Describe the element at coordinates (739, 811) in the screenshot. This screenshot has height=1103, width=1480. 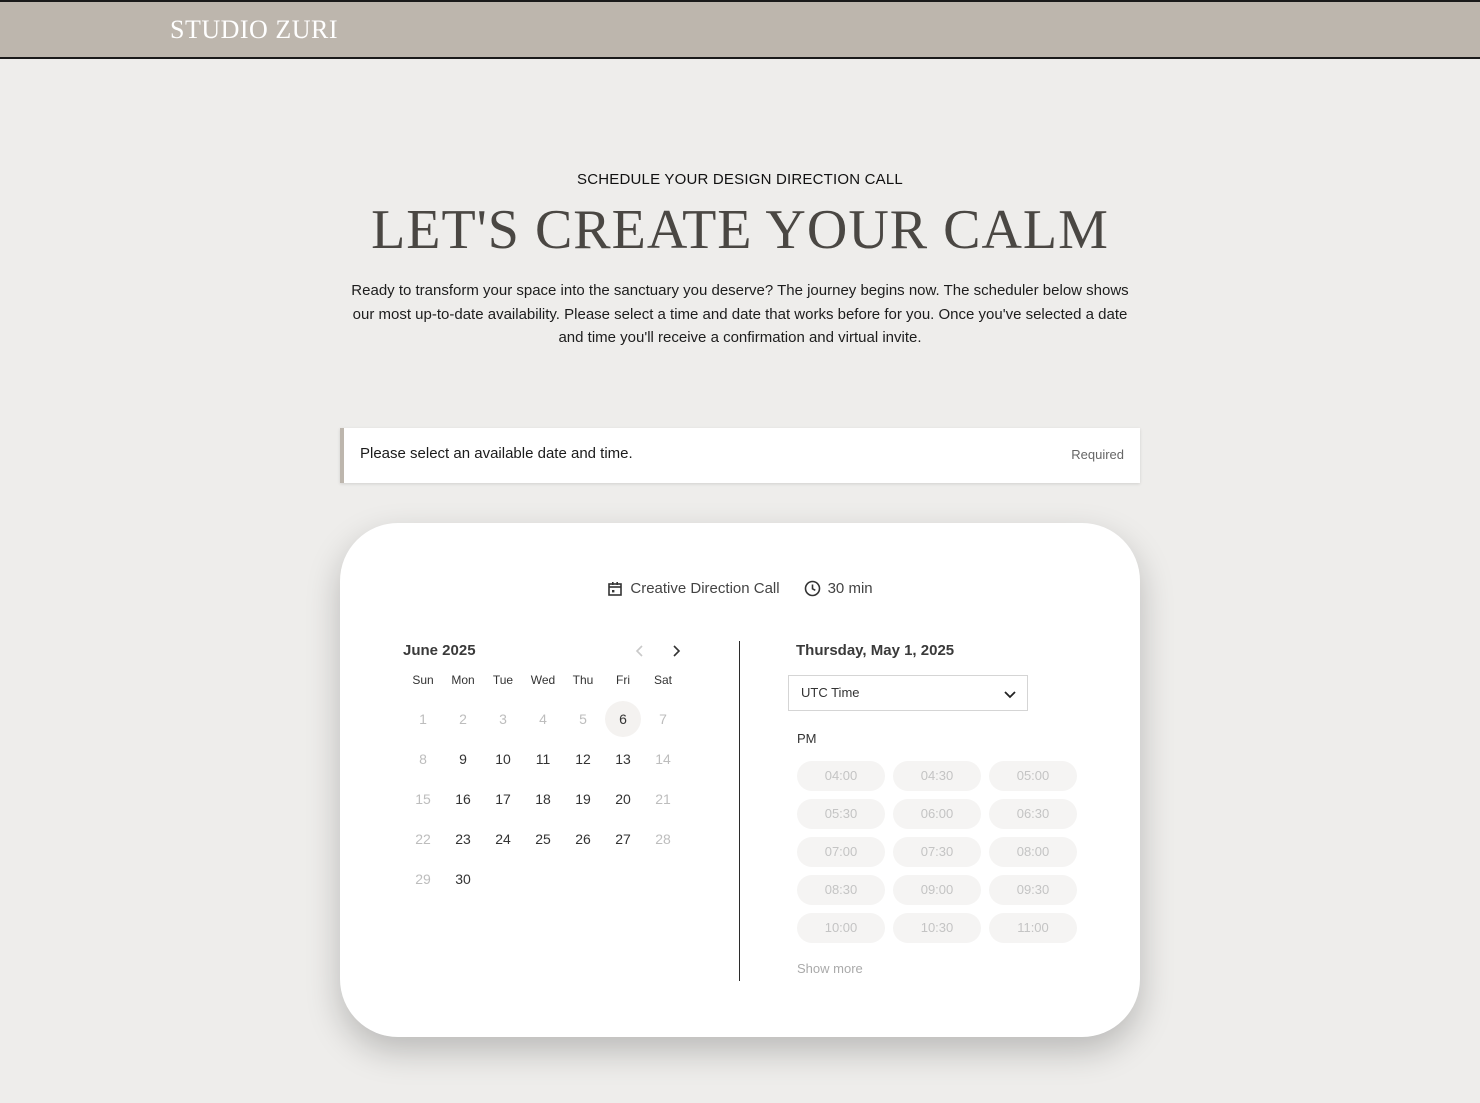
I see `column-divider` at that location.